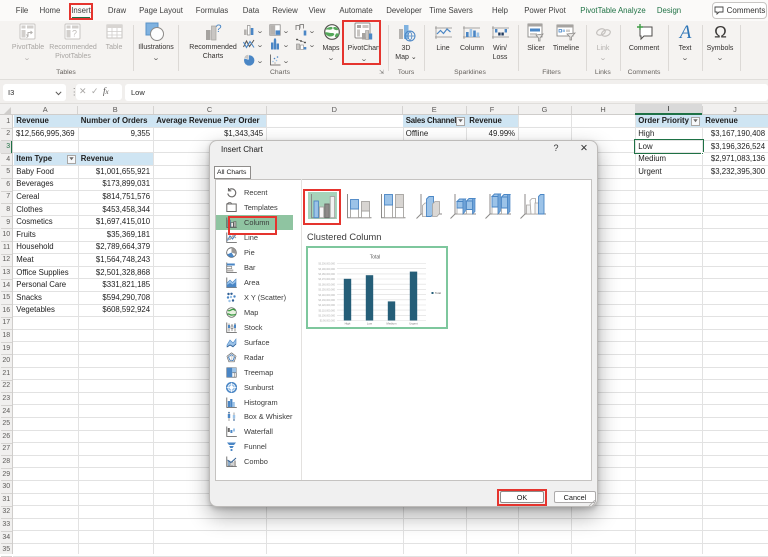 This screenshot has width=768, height=557. What do you see at coordinates (369, 324) in the screenshot?
I see `svg-text: Low` at bounding box center [369, 324].